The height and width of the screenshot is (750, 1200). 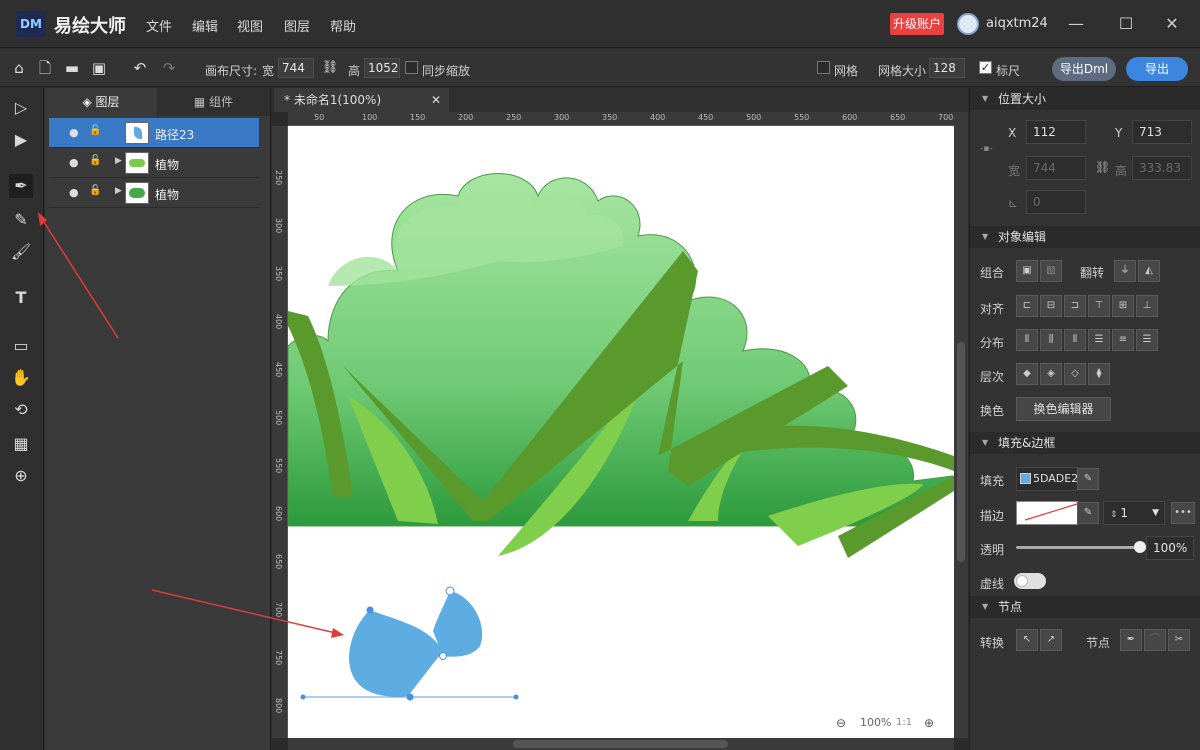 I want to click on group-icon: ▣, so click(x=1027, y=271).